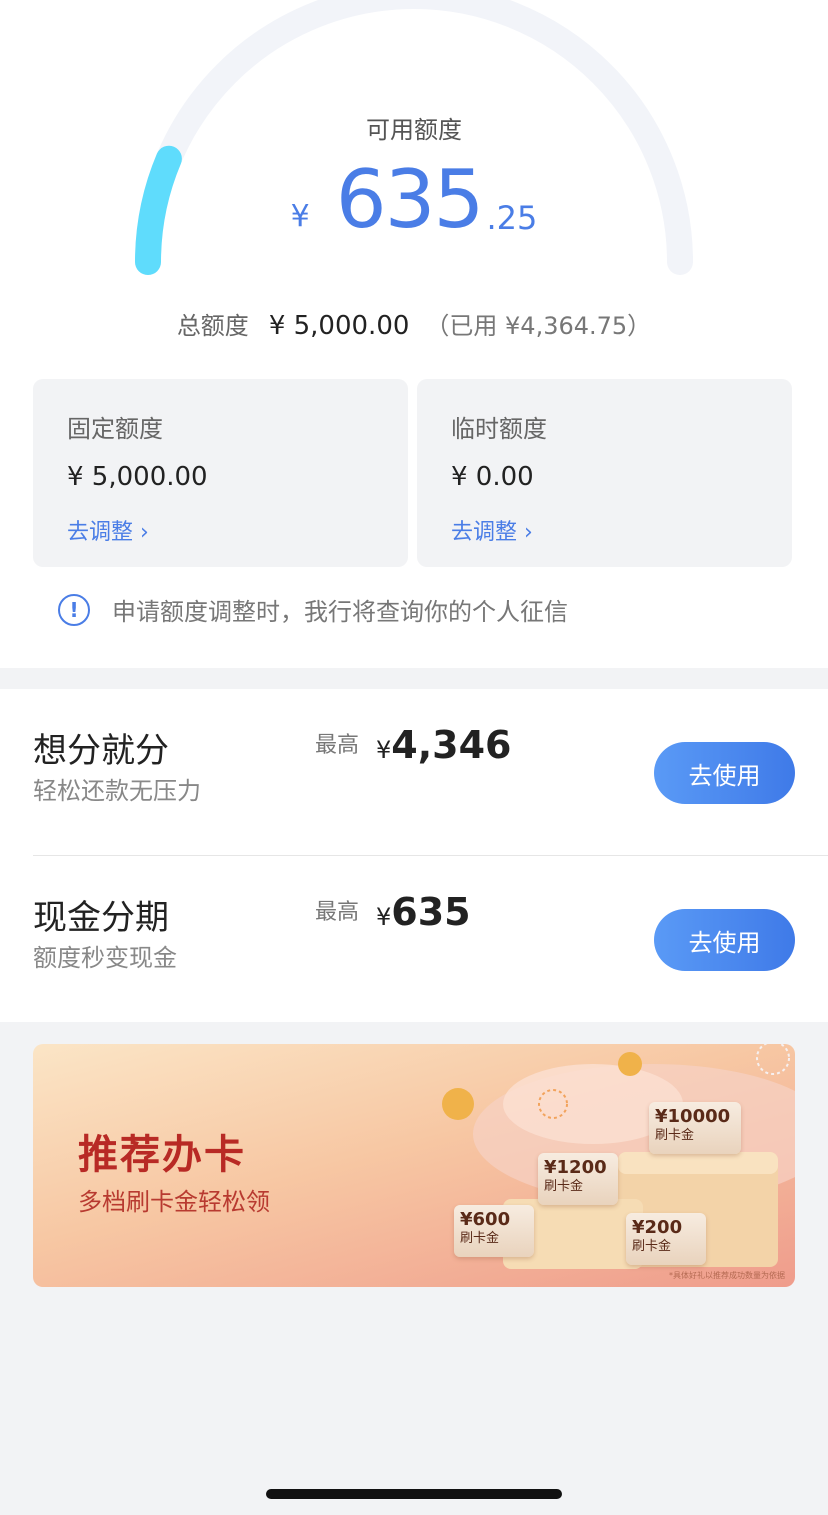  I want to click on credit-gauge, so click(414, 137).